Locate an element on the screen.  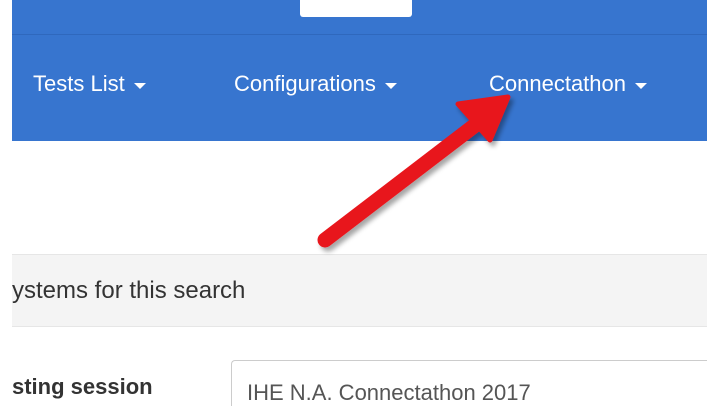
nav-item-connectathon: Connectathon is located at coordinates (568, 84).